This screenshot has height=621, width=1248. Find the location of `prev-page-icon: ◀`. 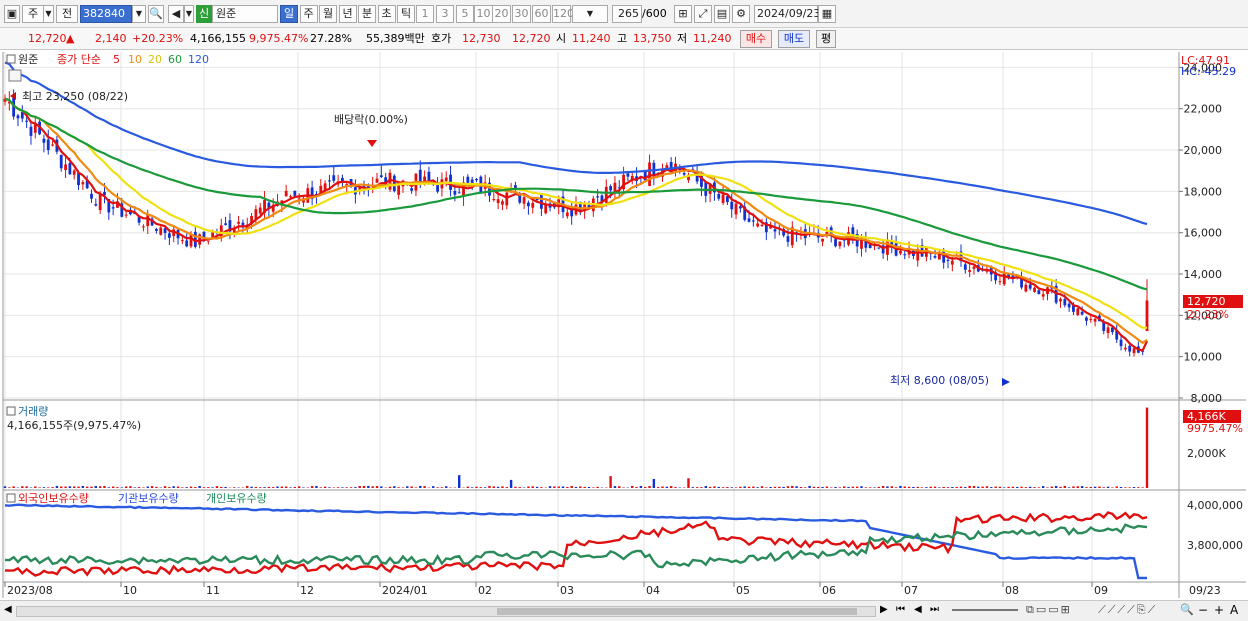

prev-page-icon: ◀ is located at coordinates (918, 609).